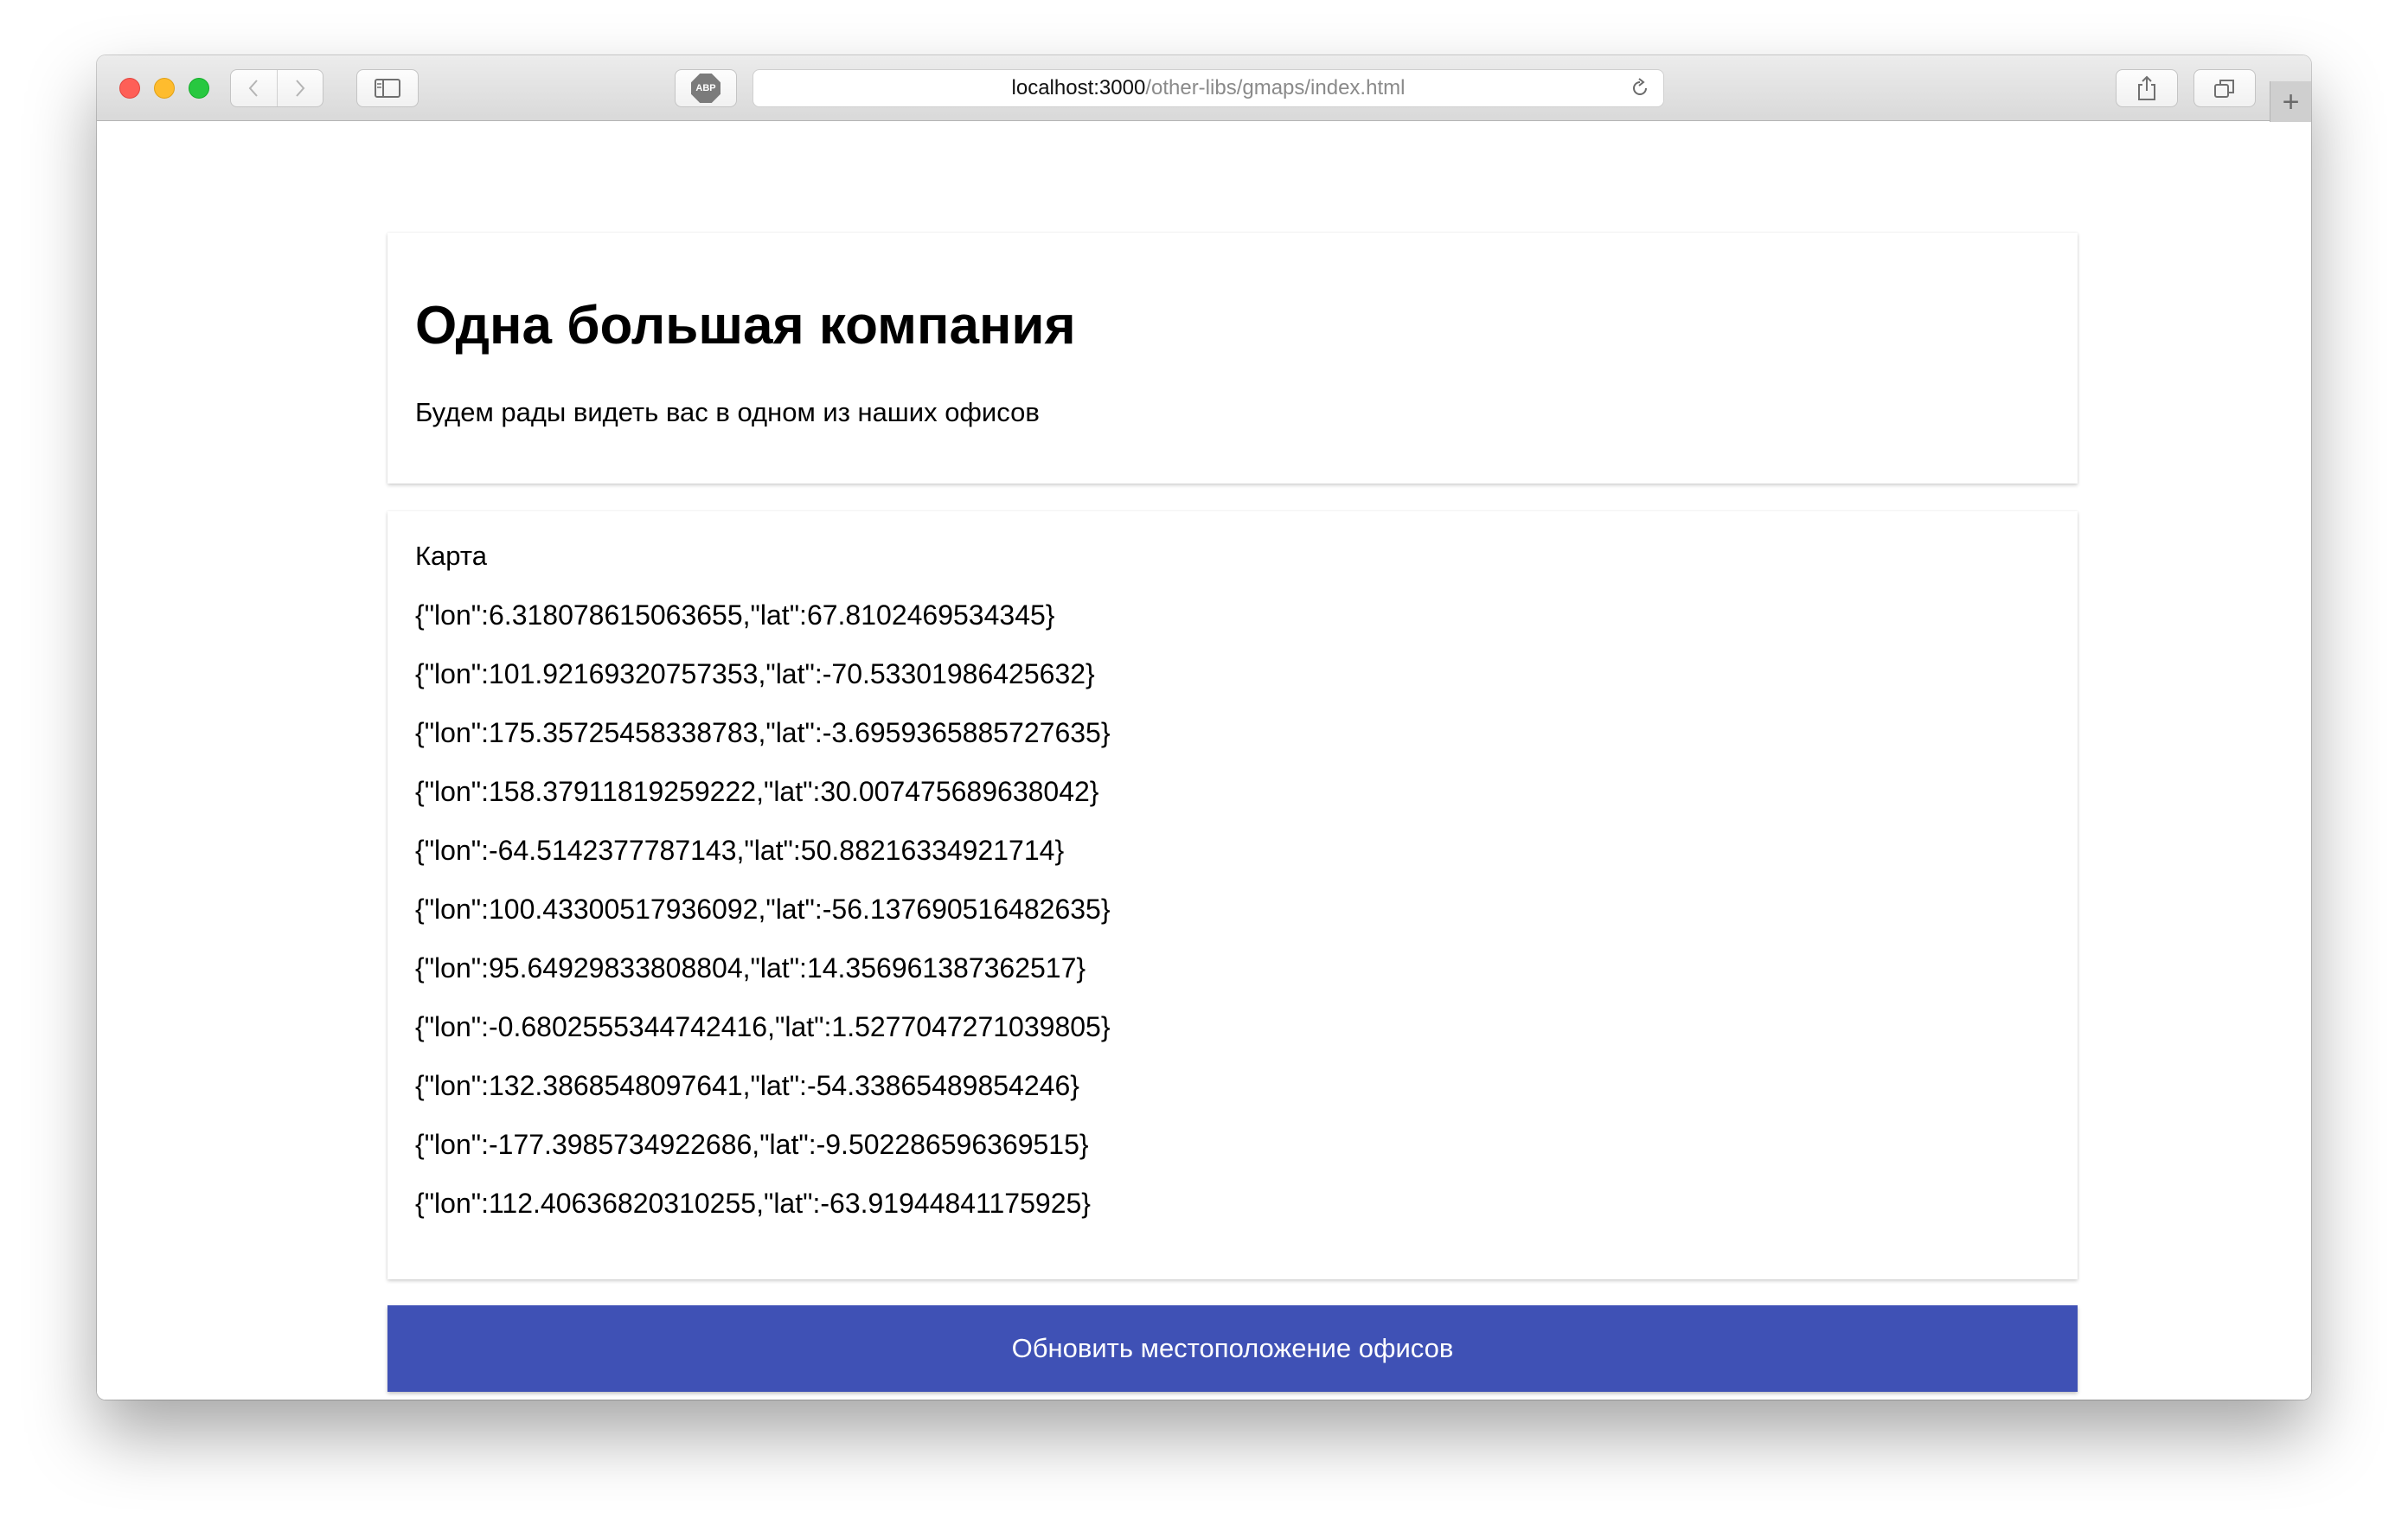  I want to click on show-tabs-button, so click(2224, 88).